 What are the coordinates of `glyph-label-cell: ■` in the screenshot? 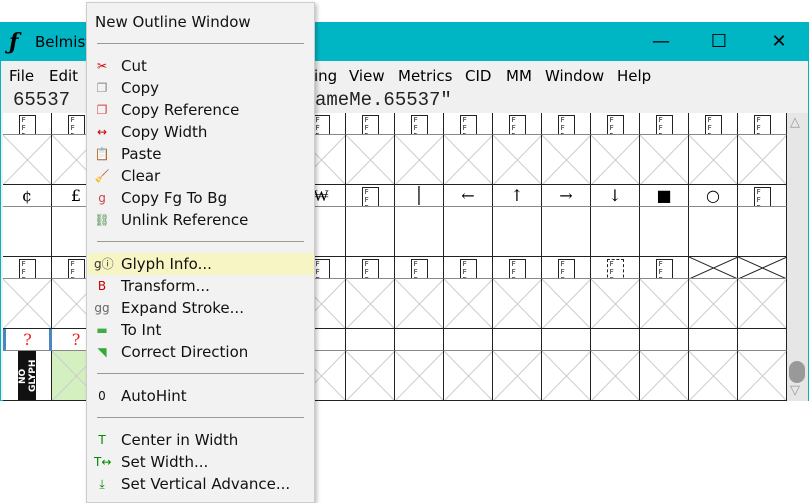 It's located at (664, 196).